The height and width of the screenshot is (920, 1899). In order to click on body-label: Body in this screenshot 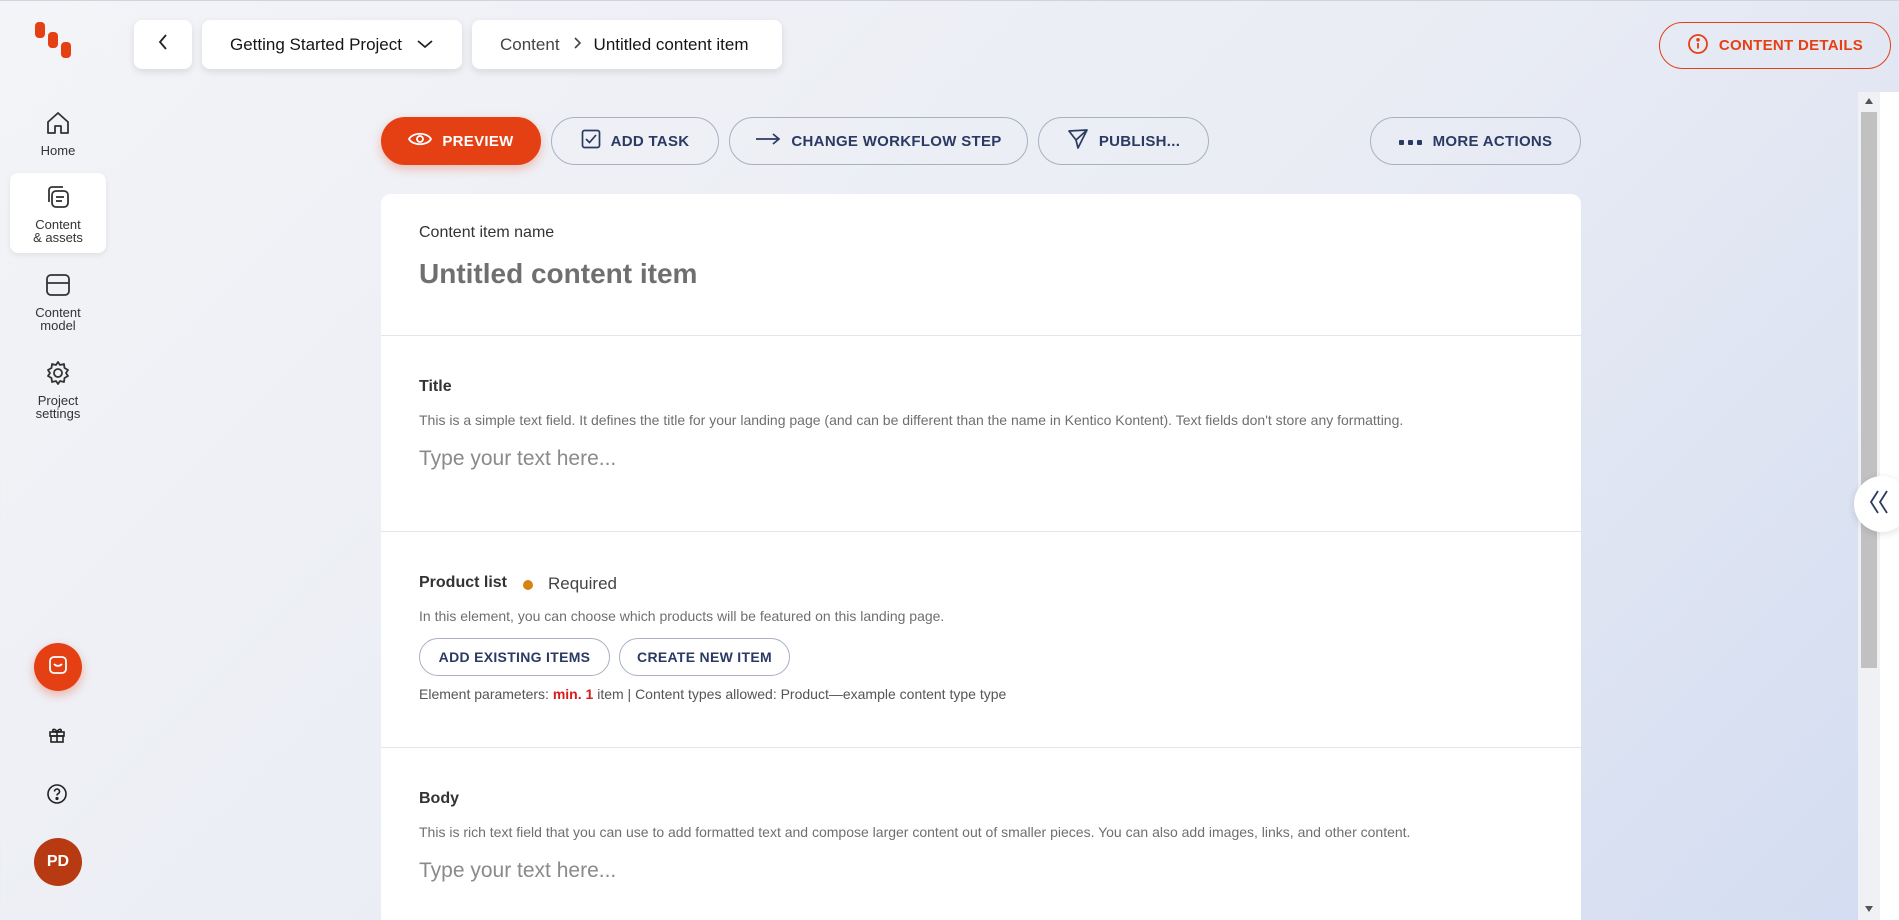, I will do `click(439, 798)`.